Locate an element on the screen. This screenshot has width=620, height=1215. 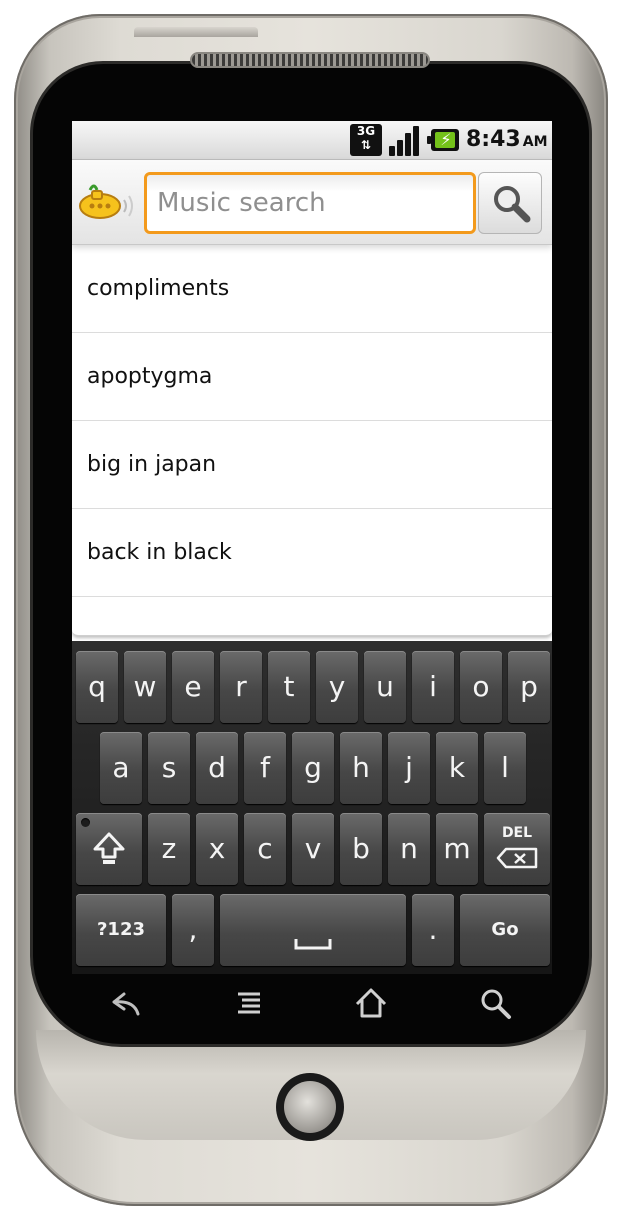
go-key: Go is located at coordinates (505, 930).